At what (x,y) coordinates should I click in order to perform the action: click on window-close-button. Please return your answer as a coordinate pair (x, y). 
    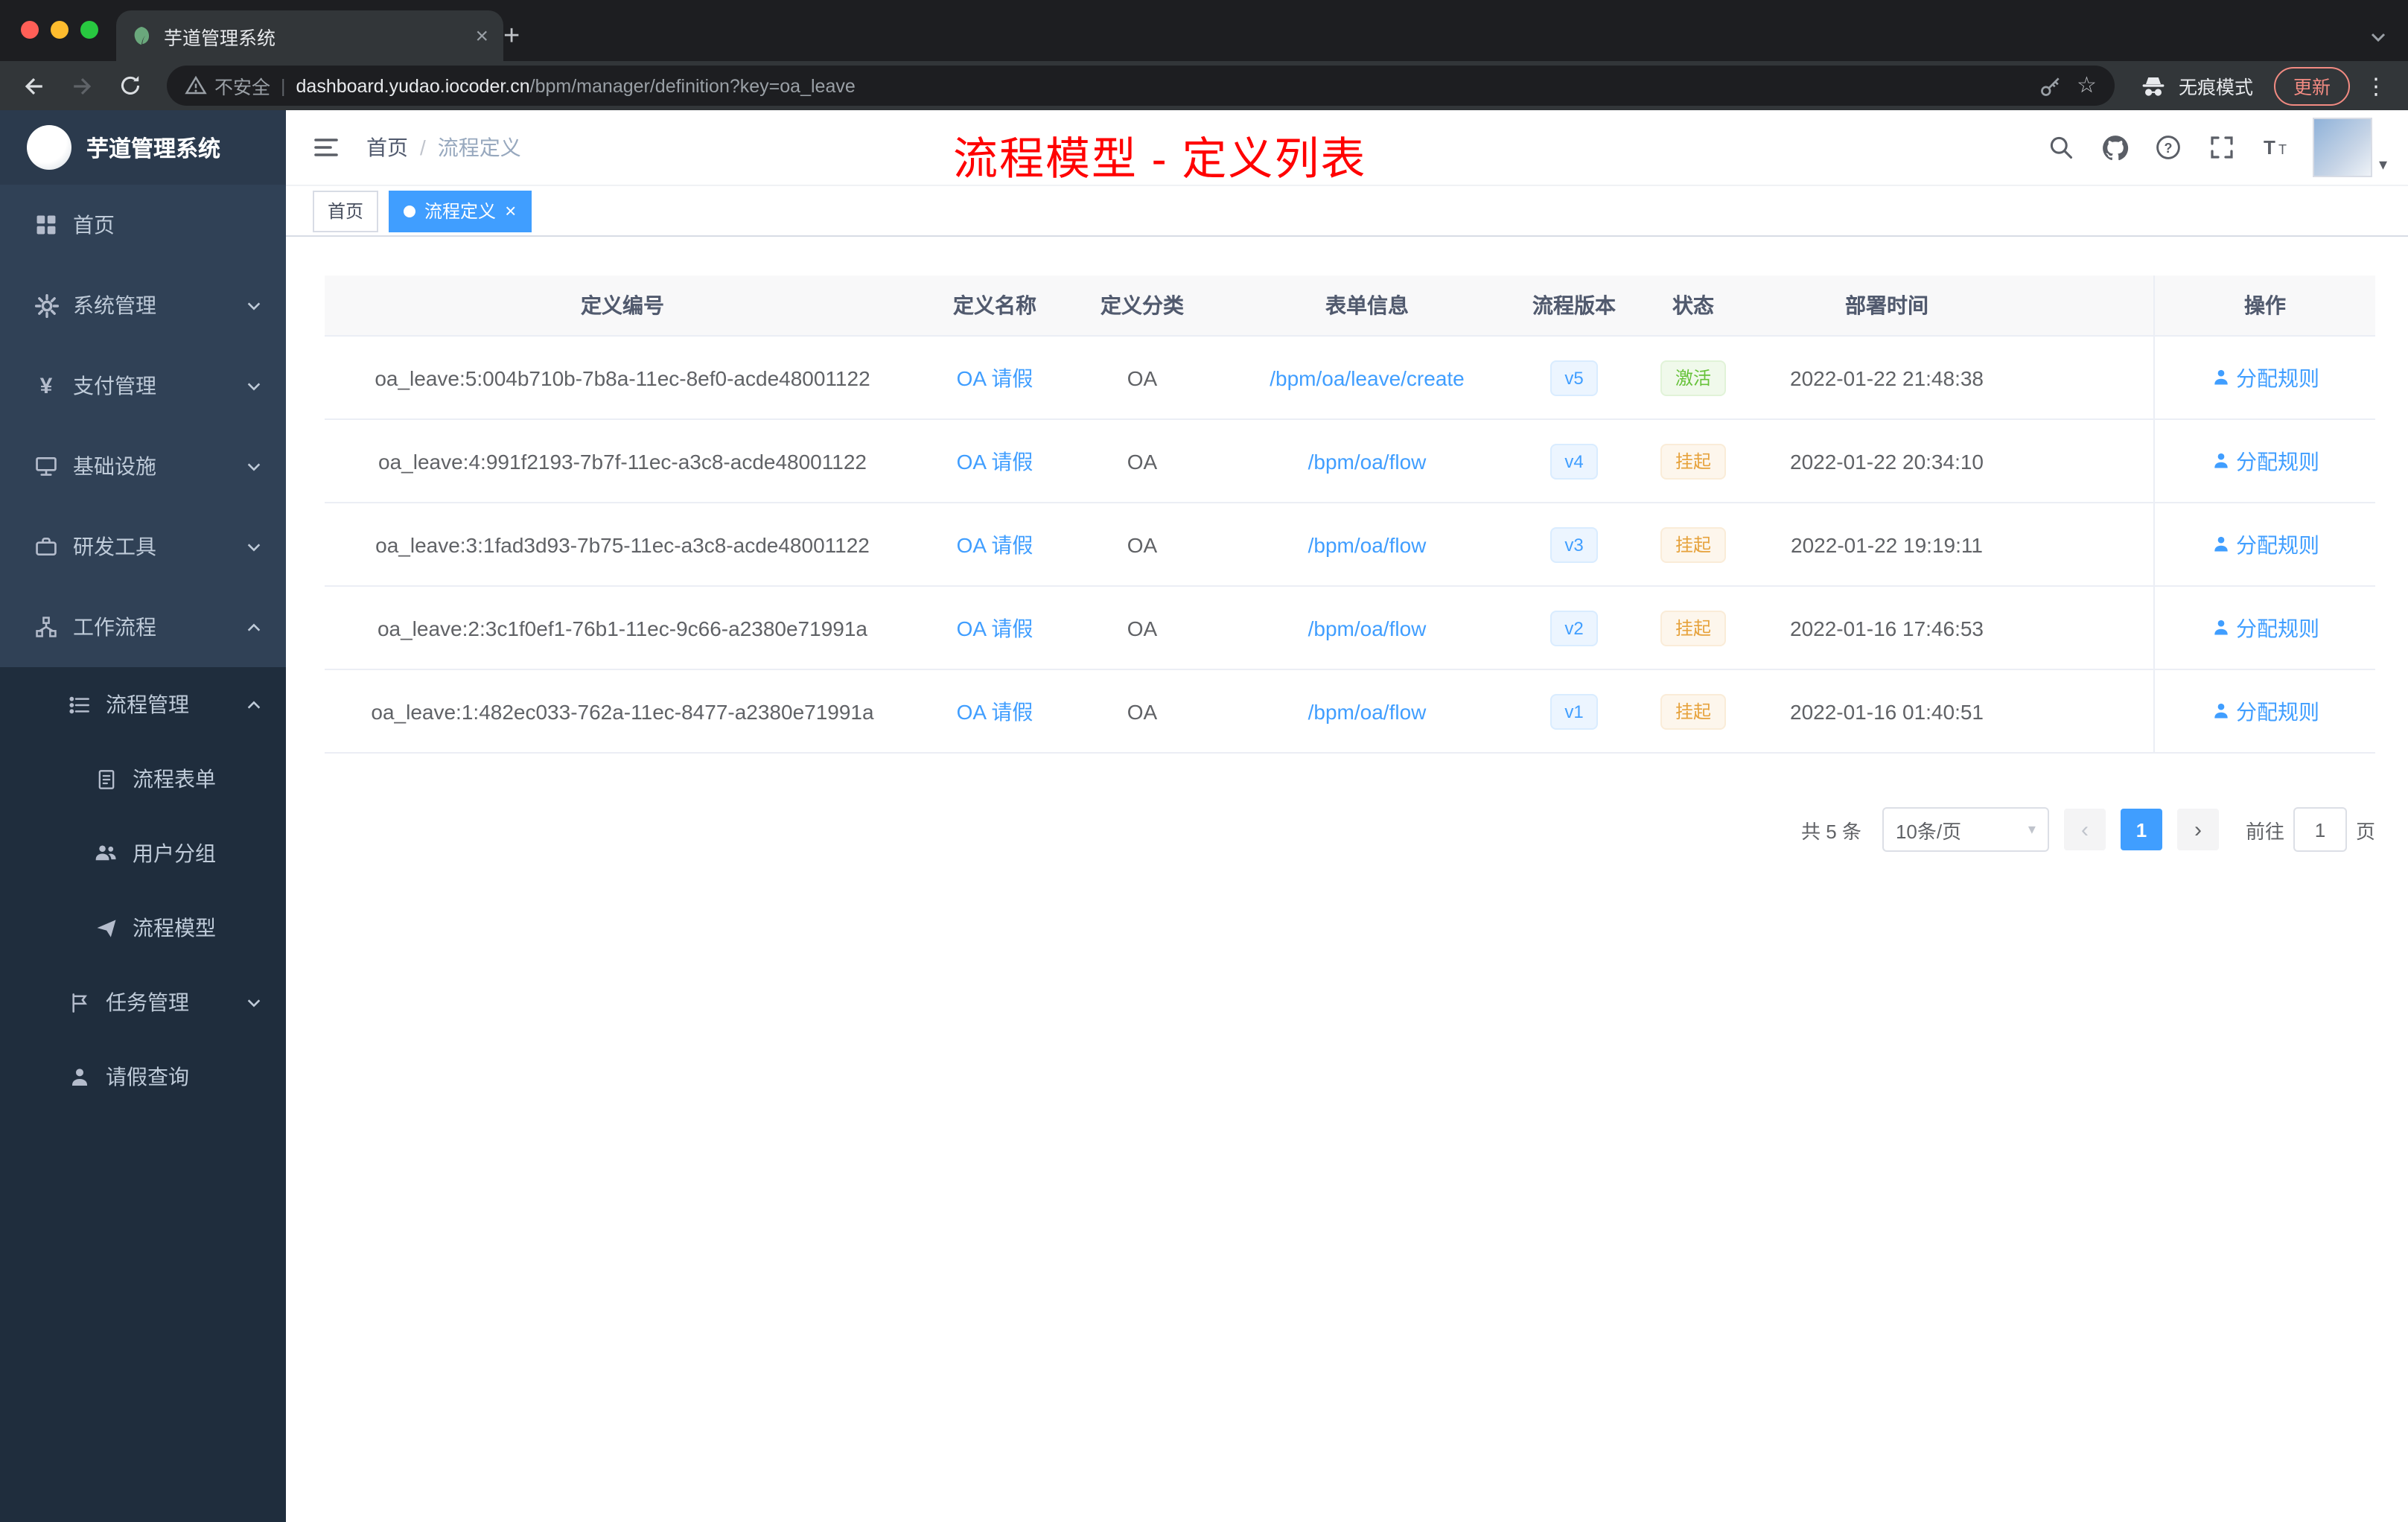
    Looking at the image, I should click on (30, 30).